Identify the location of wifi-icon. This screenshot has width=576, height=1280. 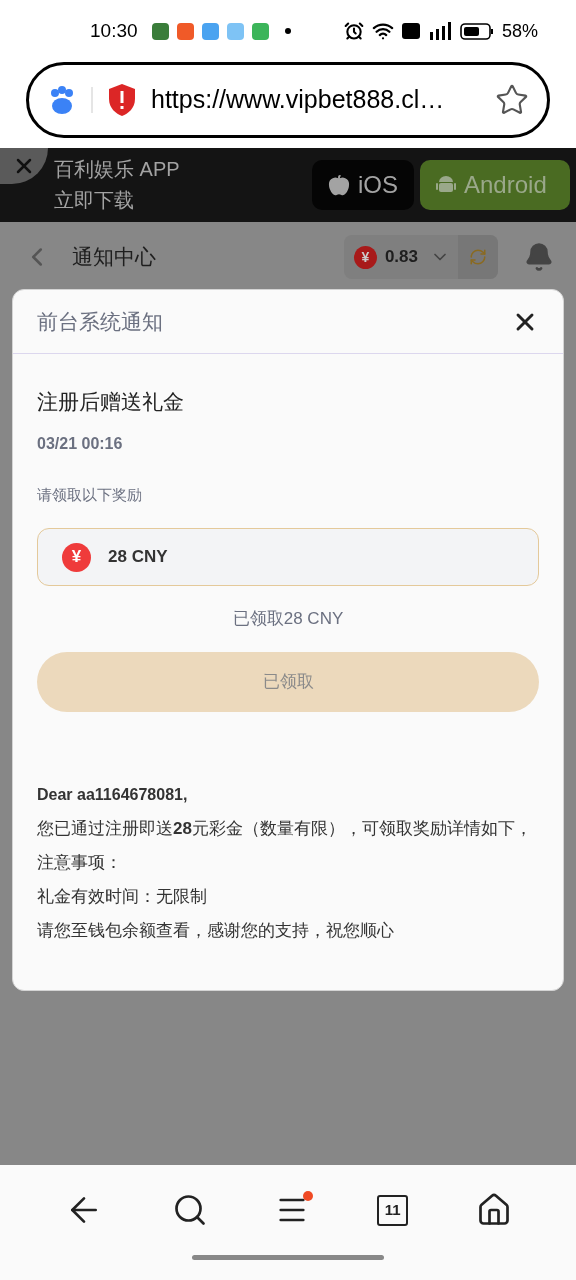
(382, 31).